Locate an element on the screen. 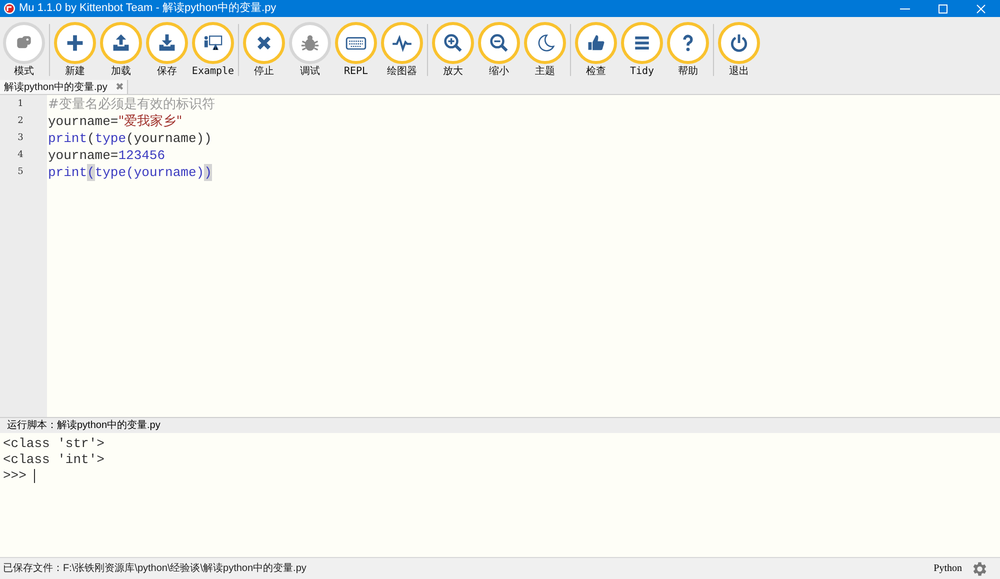 Image resolution: width=1000 pixels, height=579 pixels. button-label: 调试 is located at coordinates (310, 72).